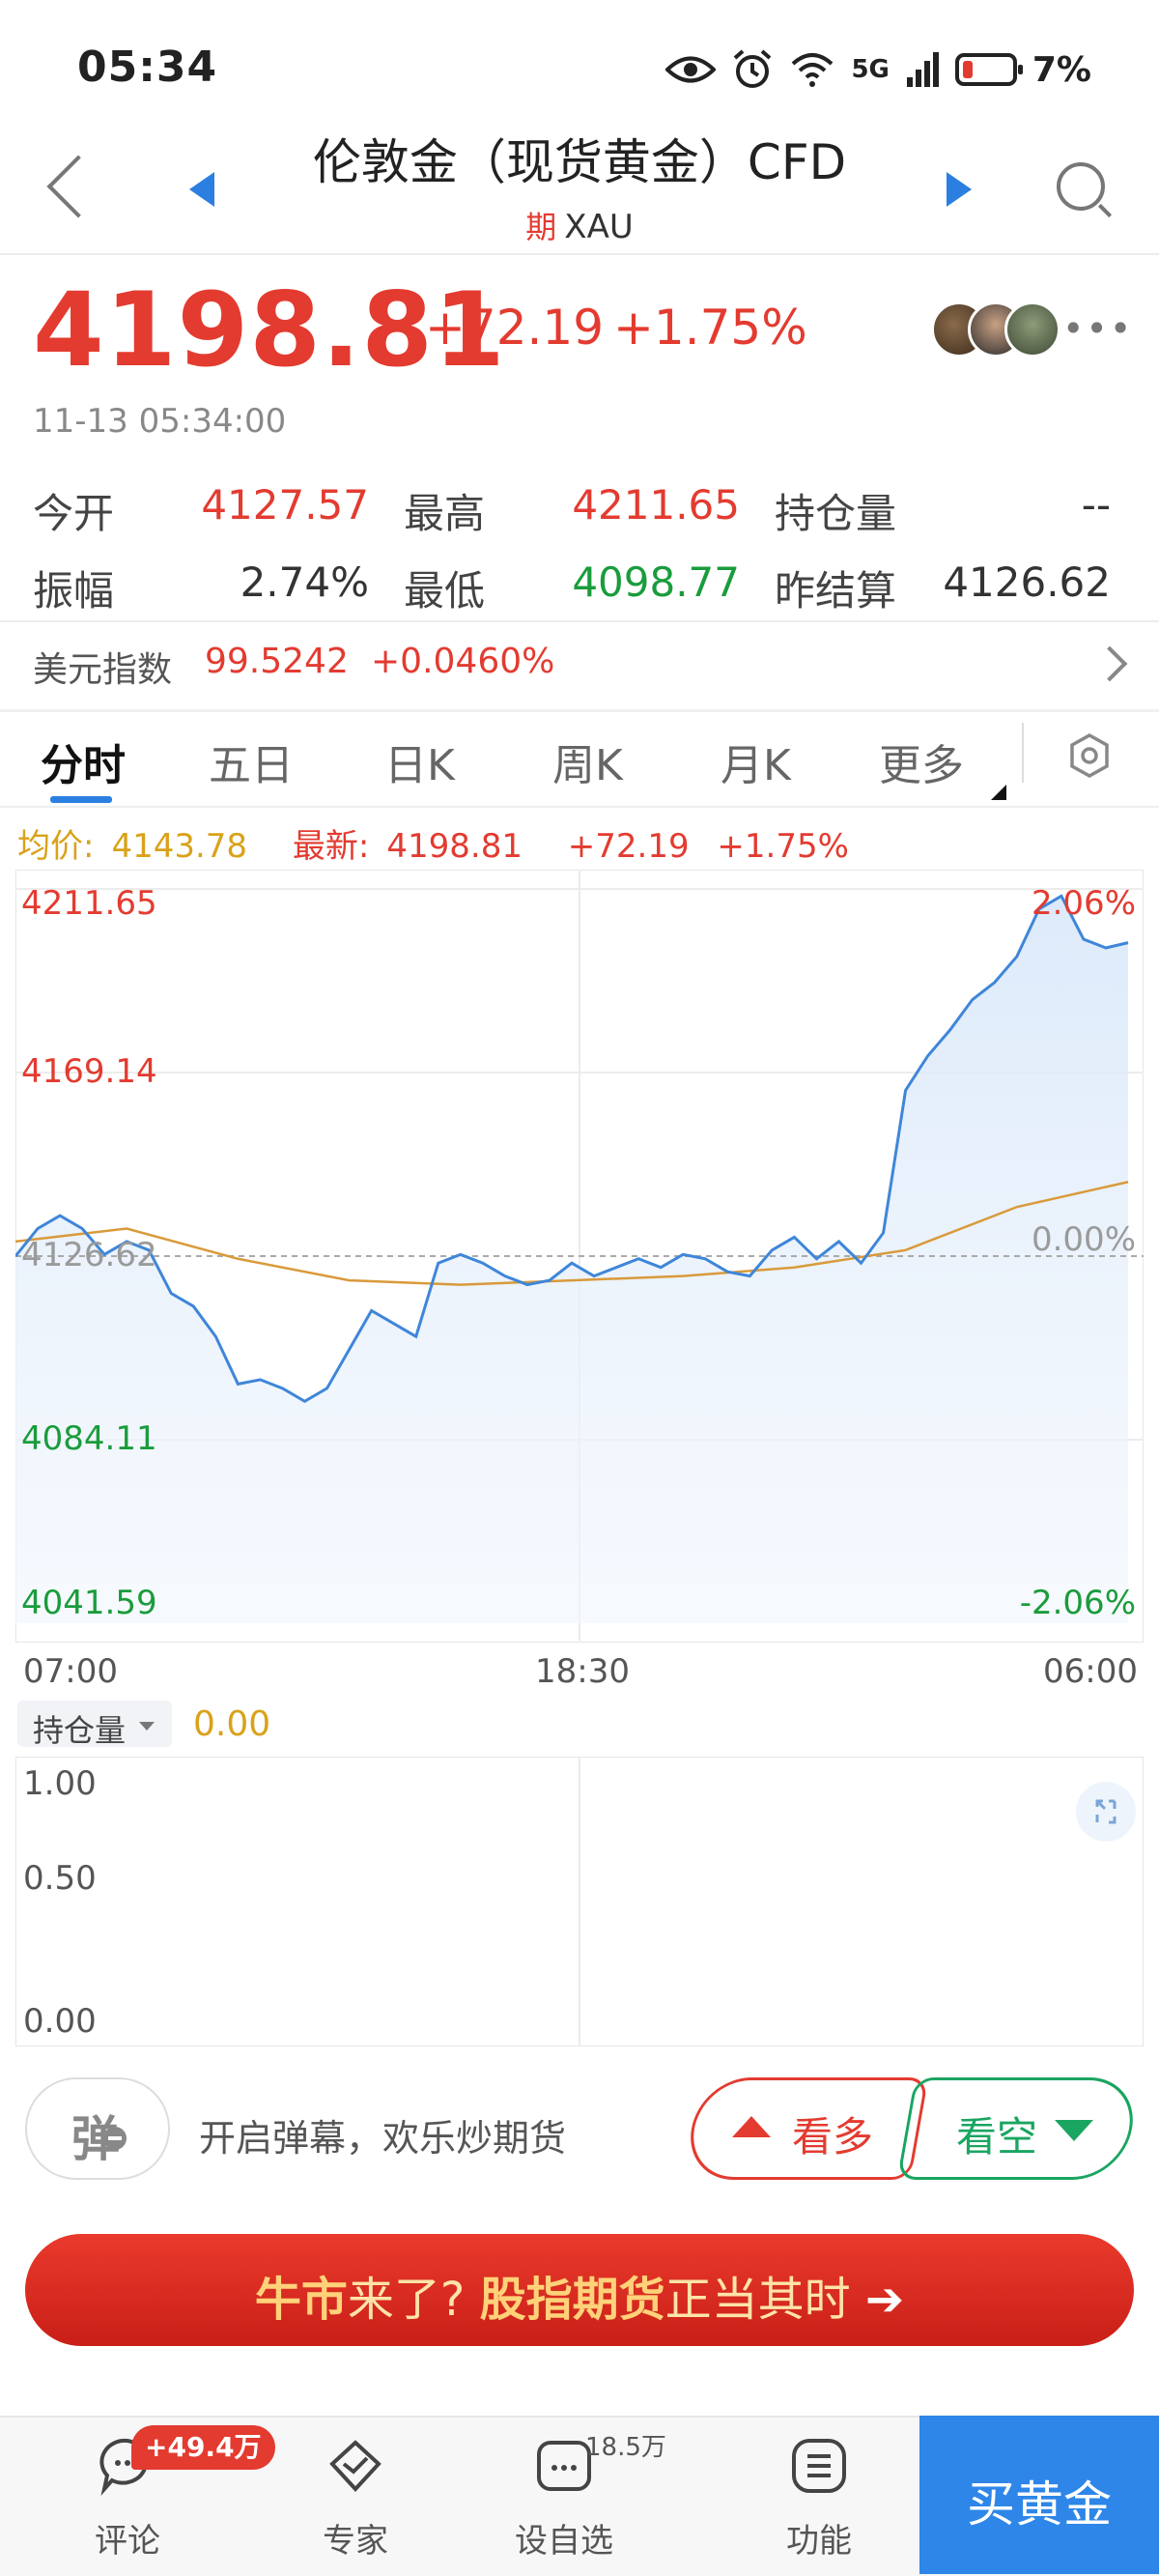  I want to click on wifi-icon, so click(813, 70).